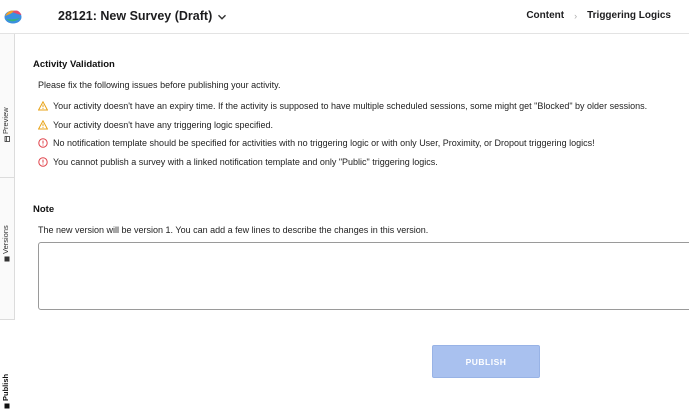  I want to click on breadcrumb-content: Content, so click(545, 15).